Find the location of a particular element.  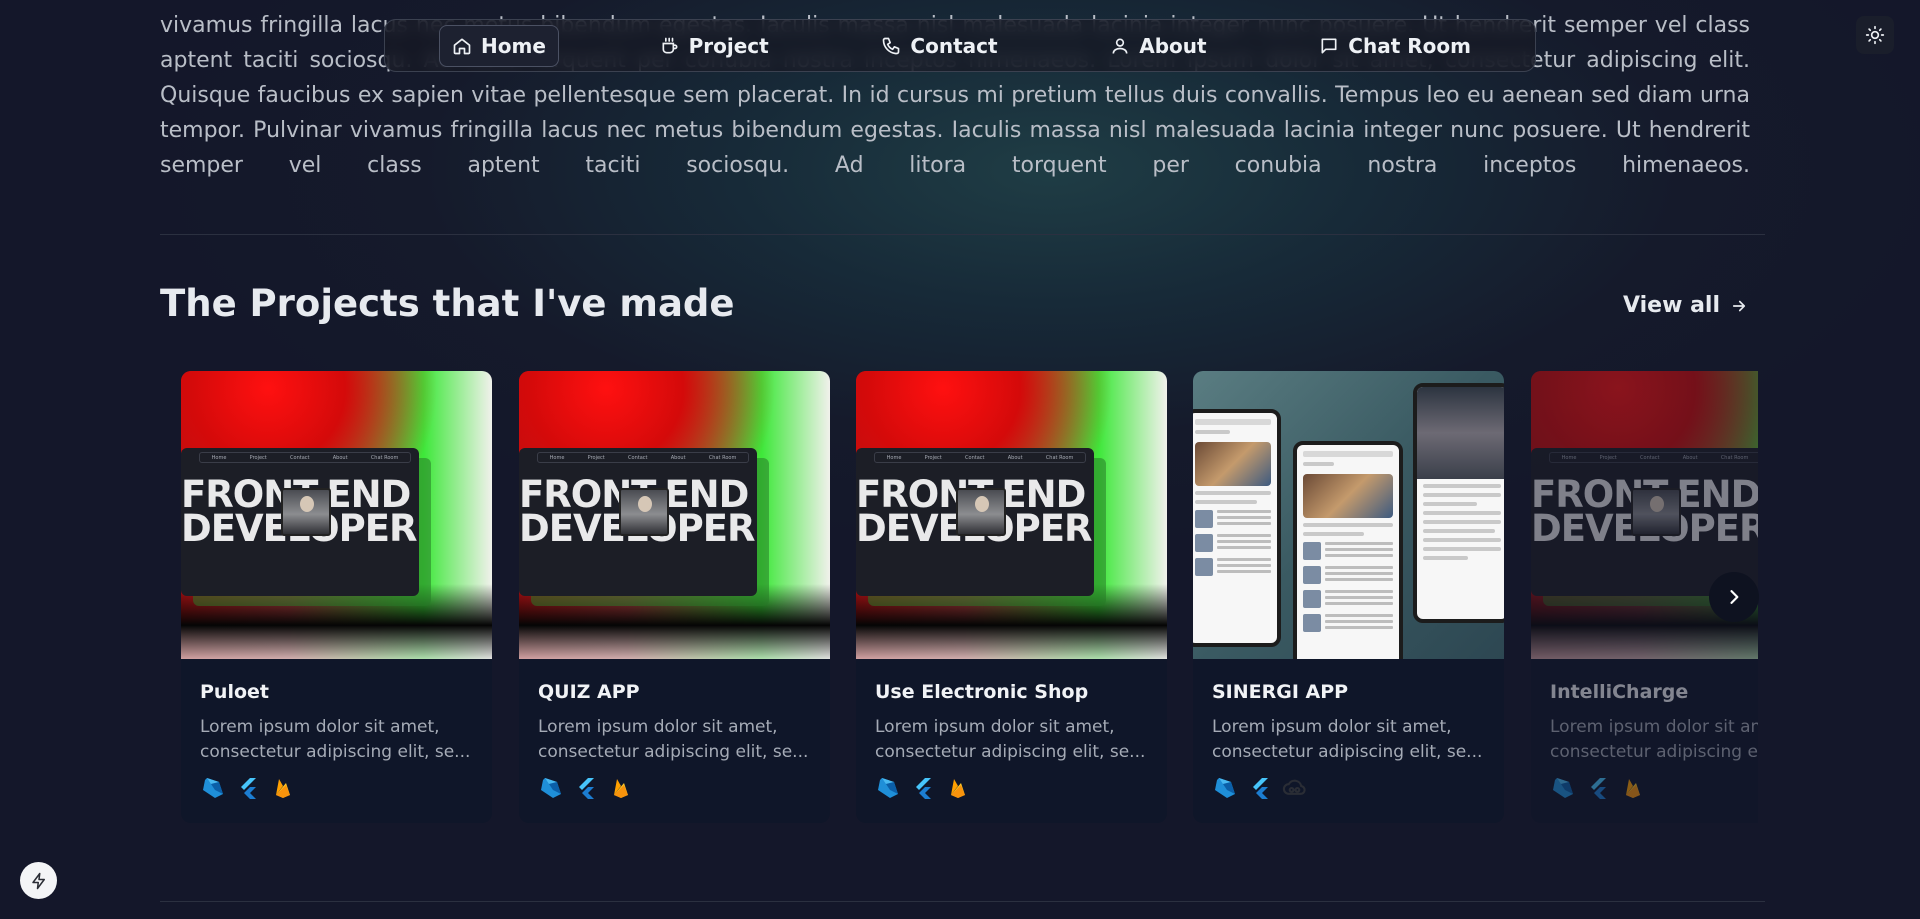

theme-toggle-button is located at coordinates (1875, 35).